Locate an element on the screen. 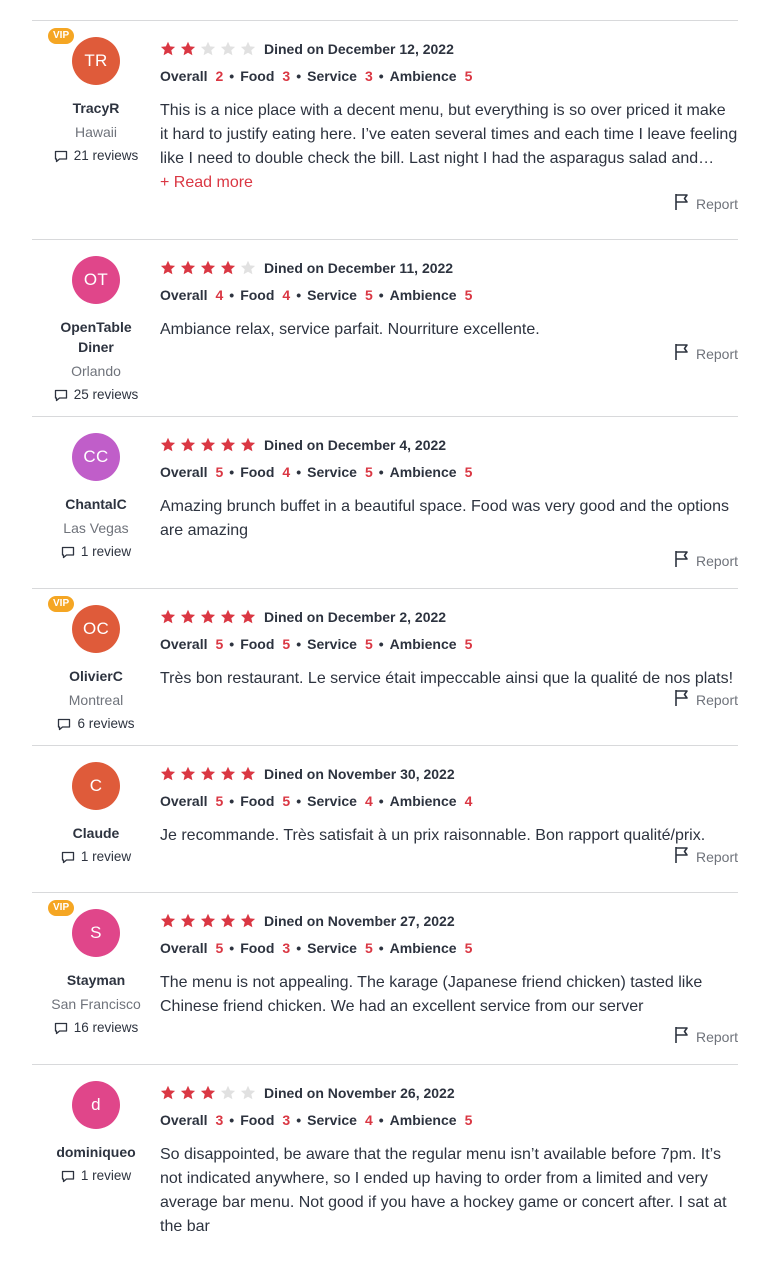 This screenshot has width=770, height=1264. dined-date: Dined on December 11, 2022 is located at coordinates (359, 268).